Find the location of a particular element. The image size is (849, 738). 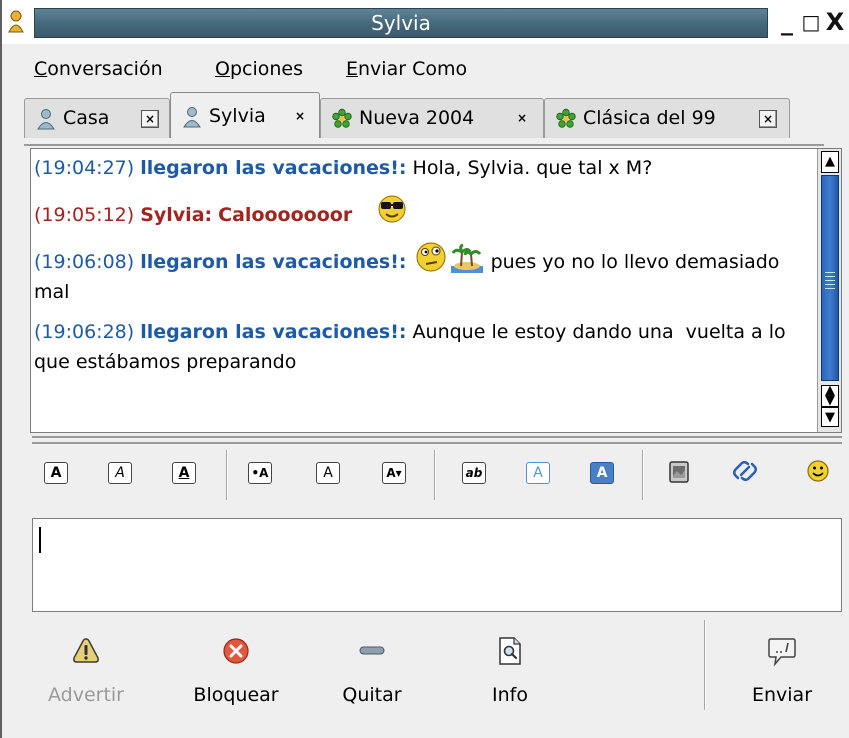

tab-sylvia: Sylvia × is located at coordinates (245, 115).